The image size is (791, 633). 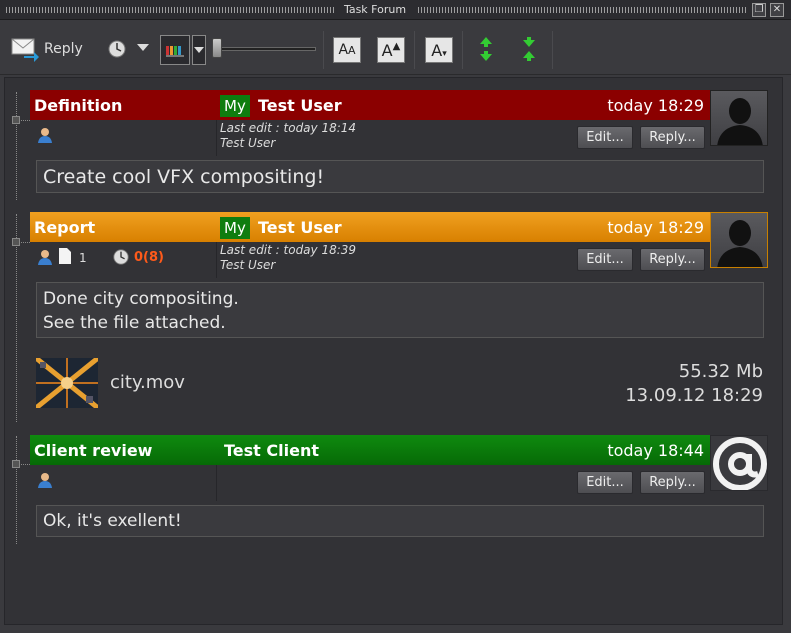 What do you see at coordinates (655, 450) in the screenshot?
I see `post-time: today 18:44` at bounding box center [655, 450].